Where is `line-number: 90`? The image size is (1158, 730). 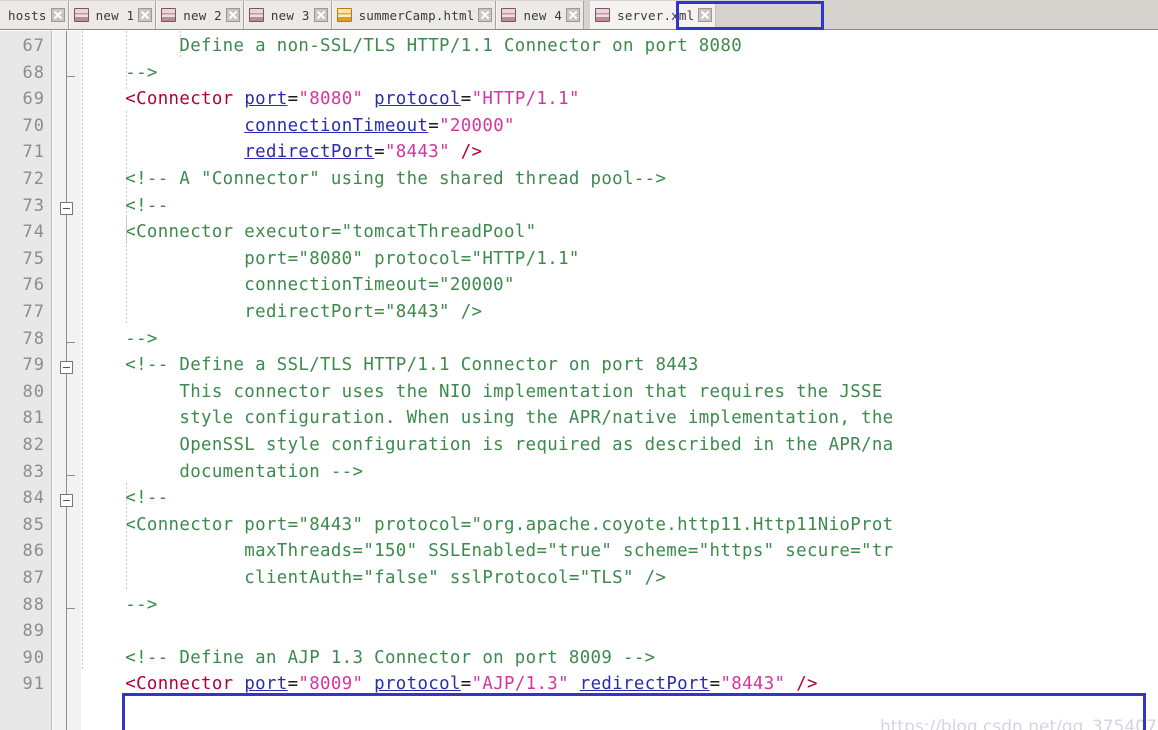
line-number: 90 is located at coordinates (33, 657).